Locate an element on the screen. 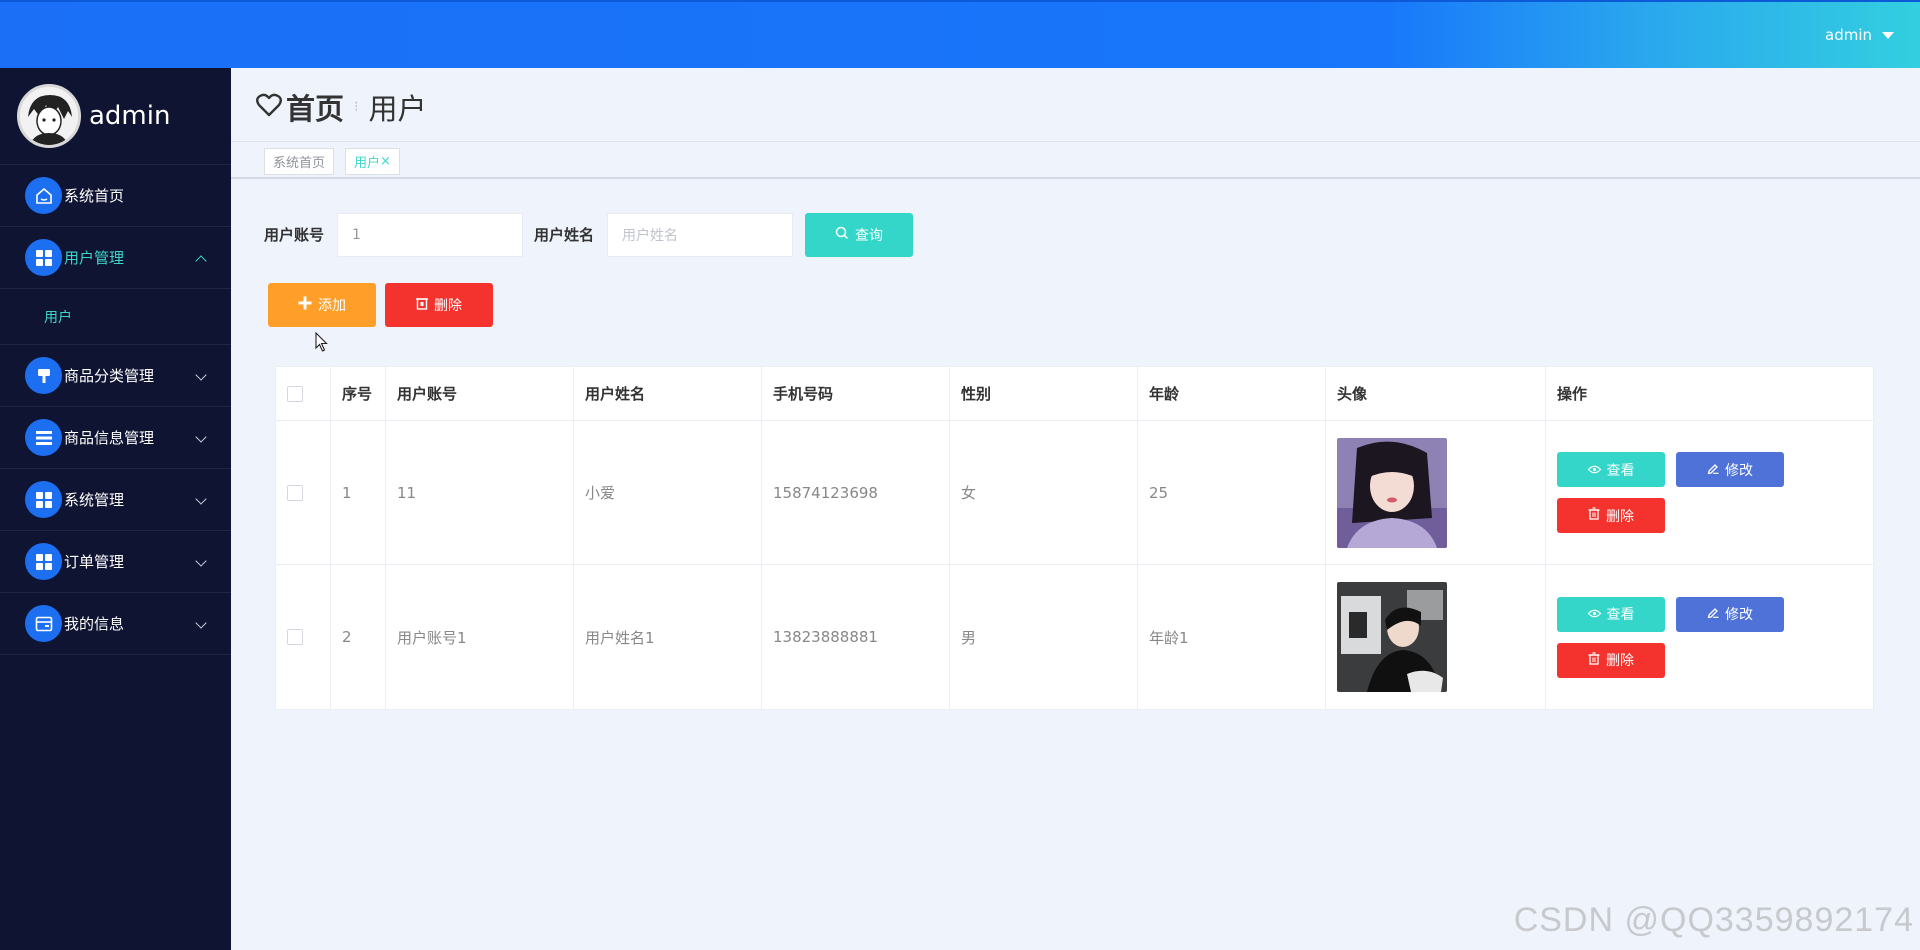 The height and width of the screenshot is (950, 1920). column-header: 头像 is located at coordinates (1436, 393).